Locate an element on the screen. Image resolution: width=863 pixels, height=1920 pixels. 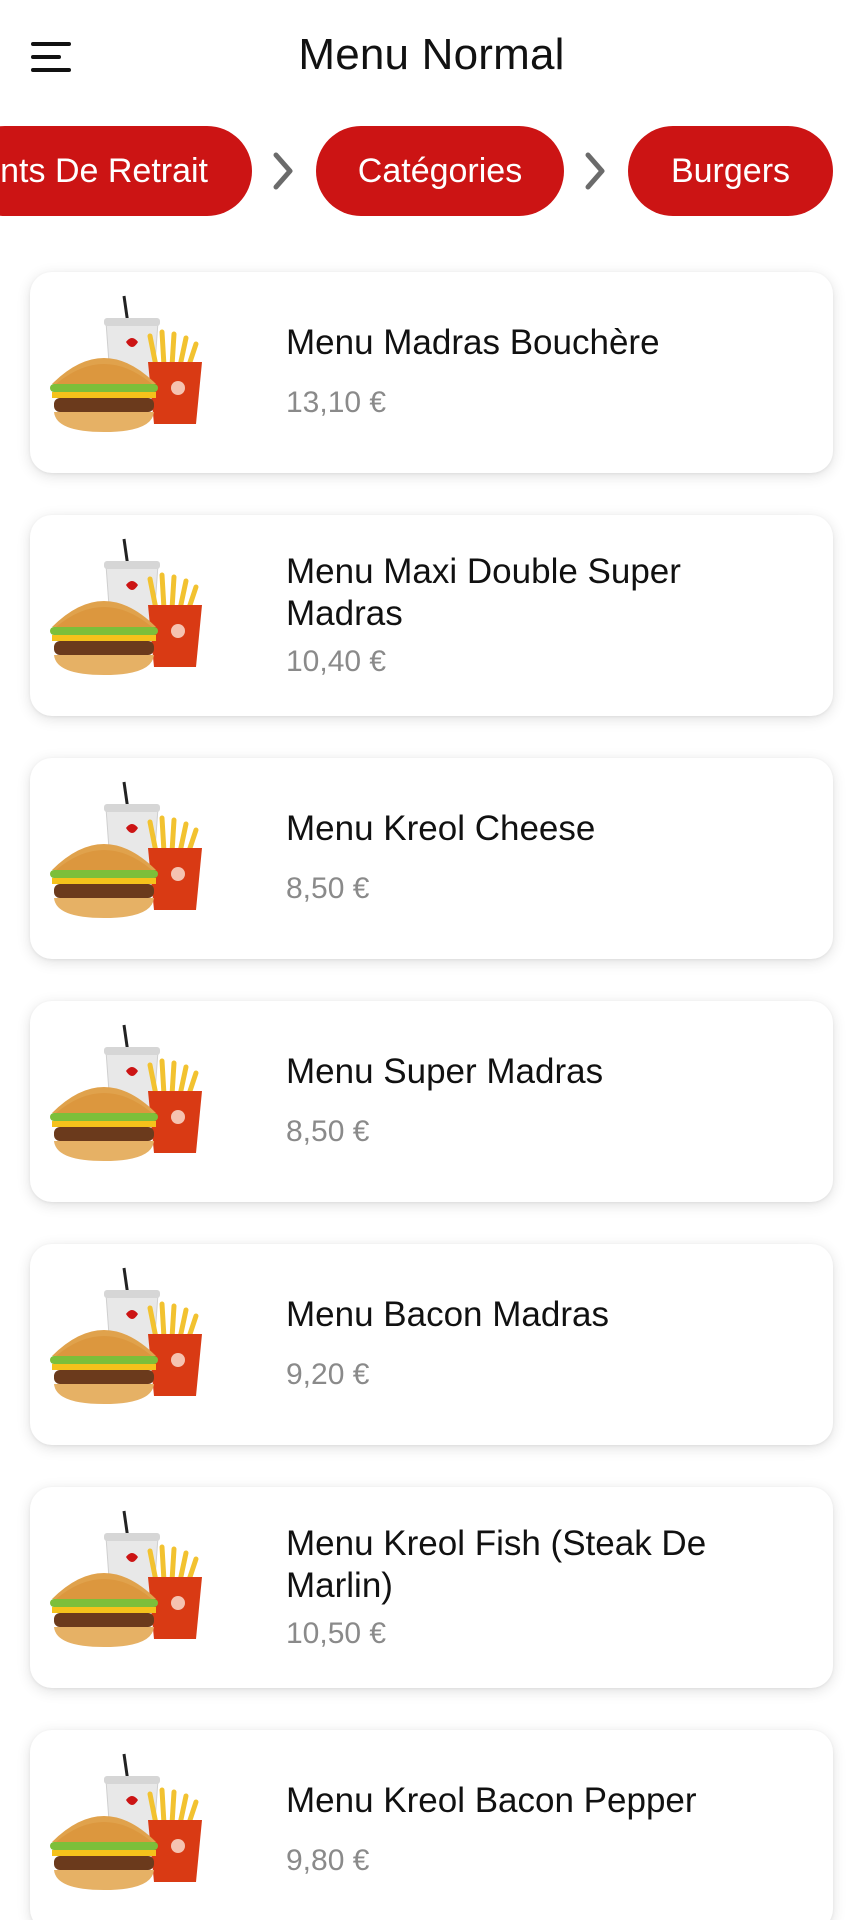
app-header: Menu Normal is located at coordinates (431, 58).